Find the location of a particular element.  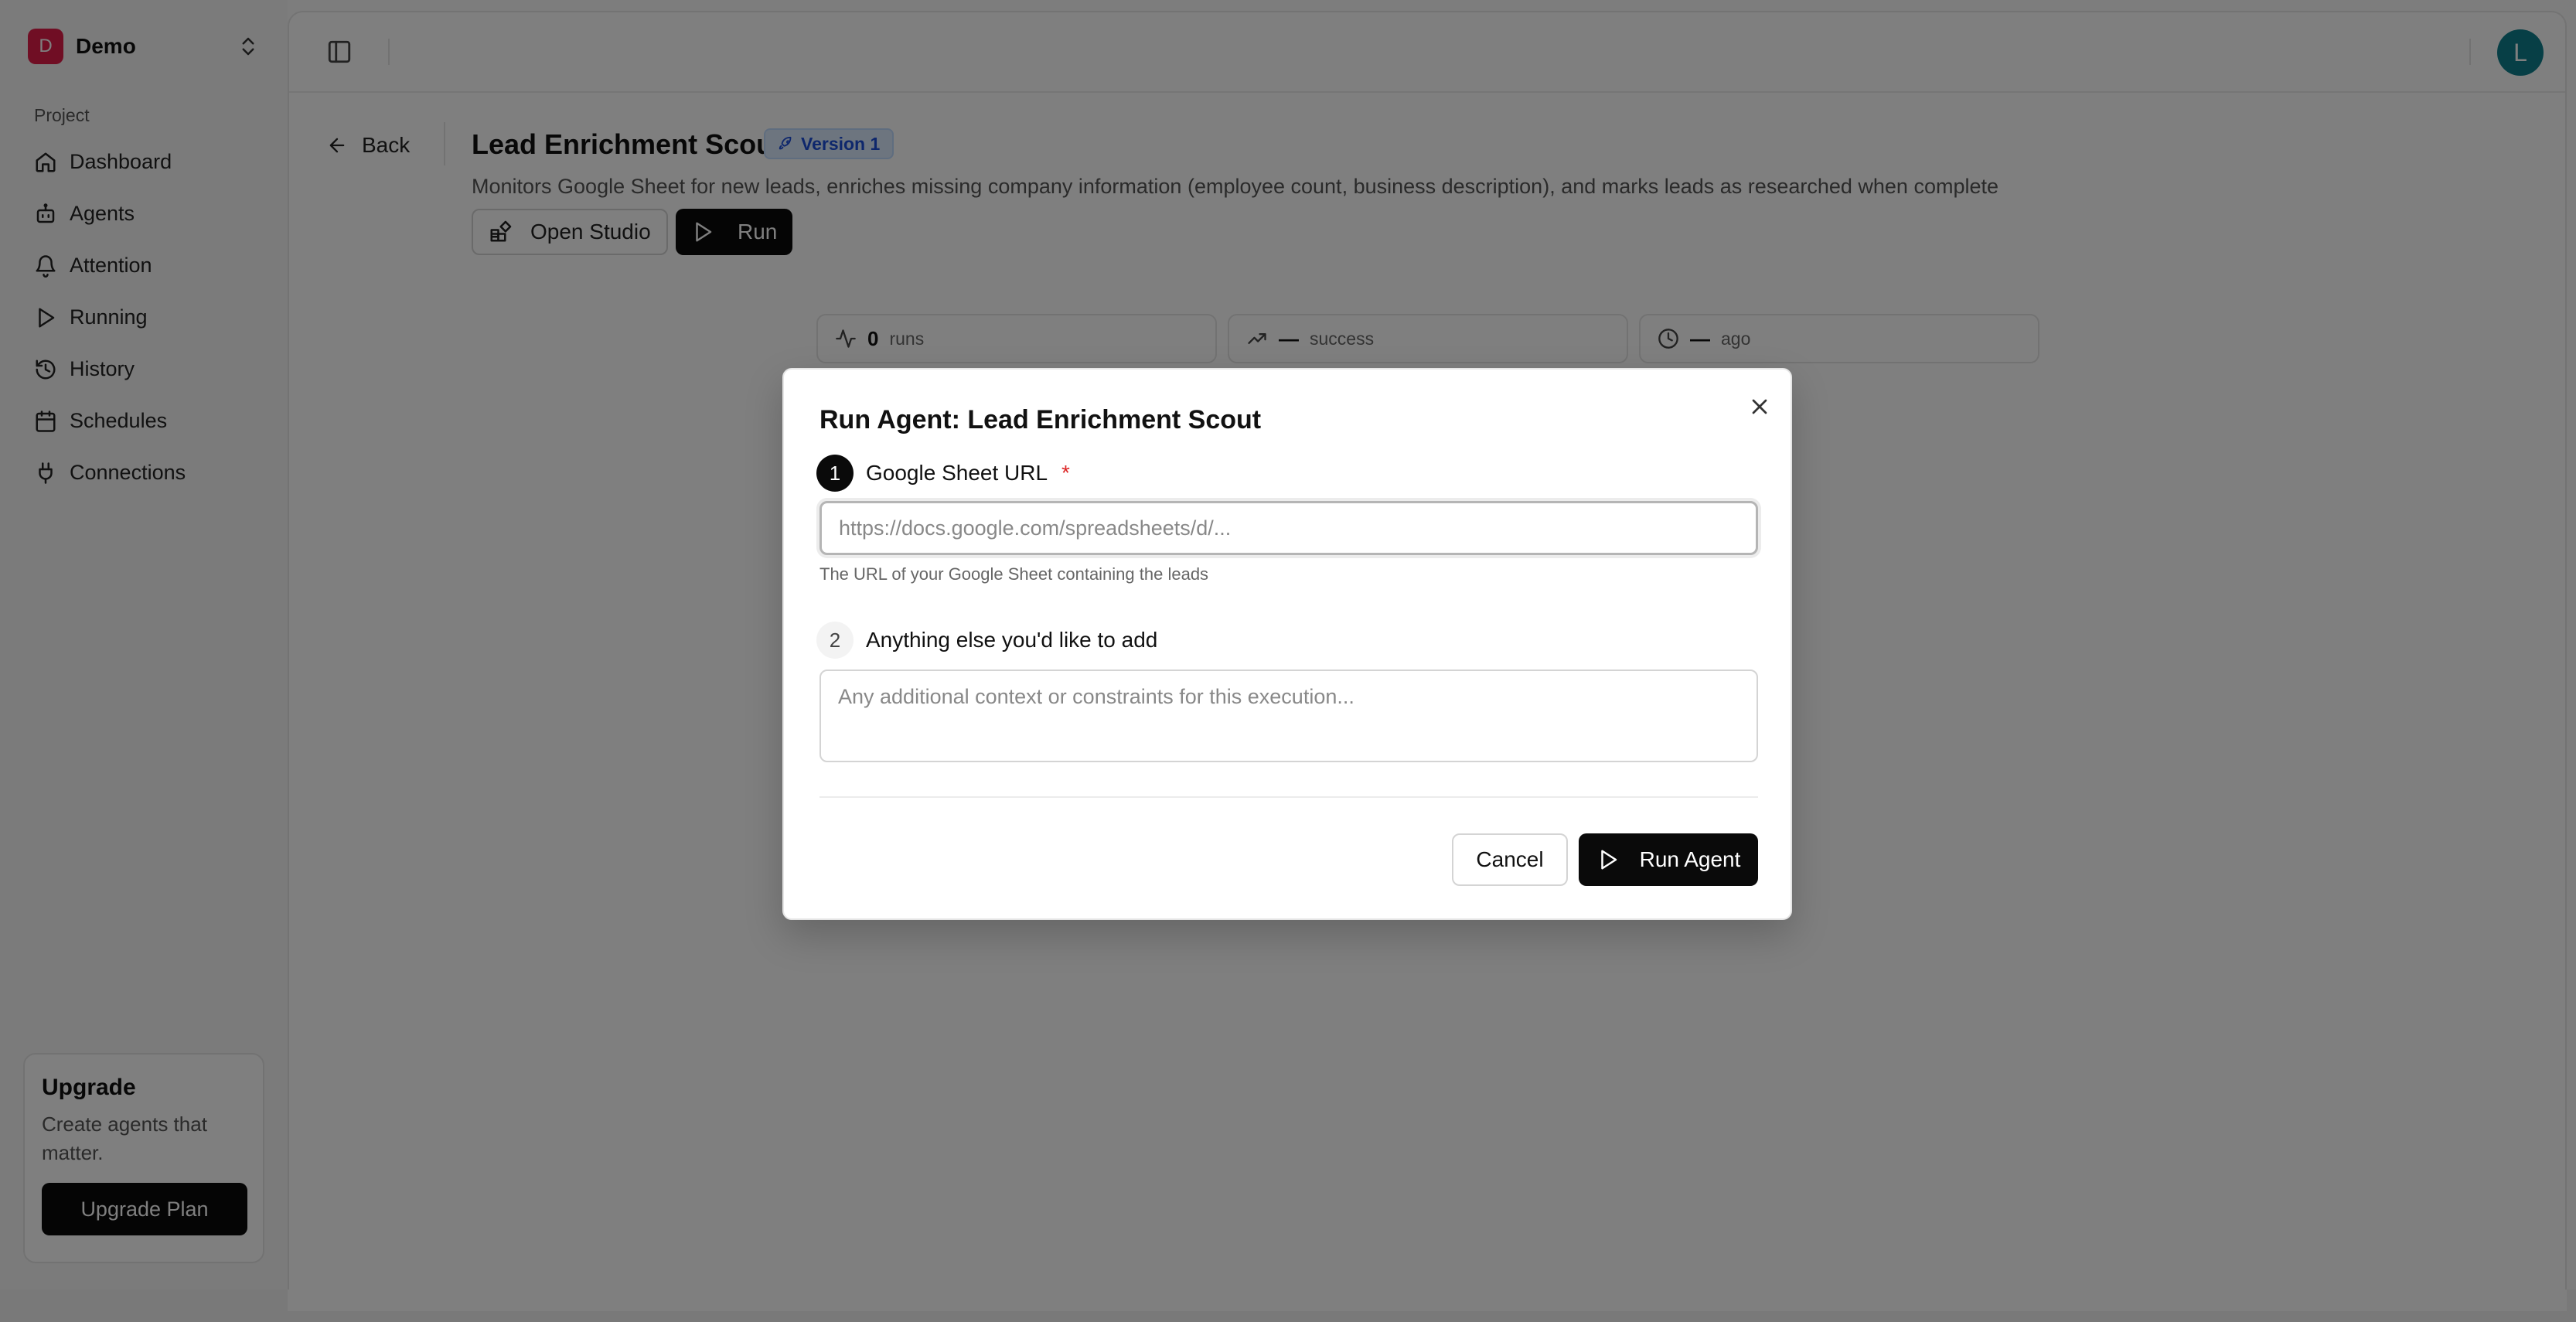

additional-context-textarea is located at coordinates (1288, 716).